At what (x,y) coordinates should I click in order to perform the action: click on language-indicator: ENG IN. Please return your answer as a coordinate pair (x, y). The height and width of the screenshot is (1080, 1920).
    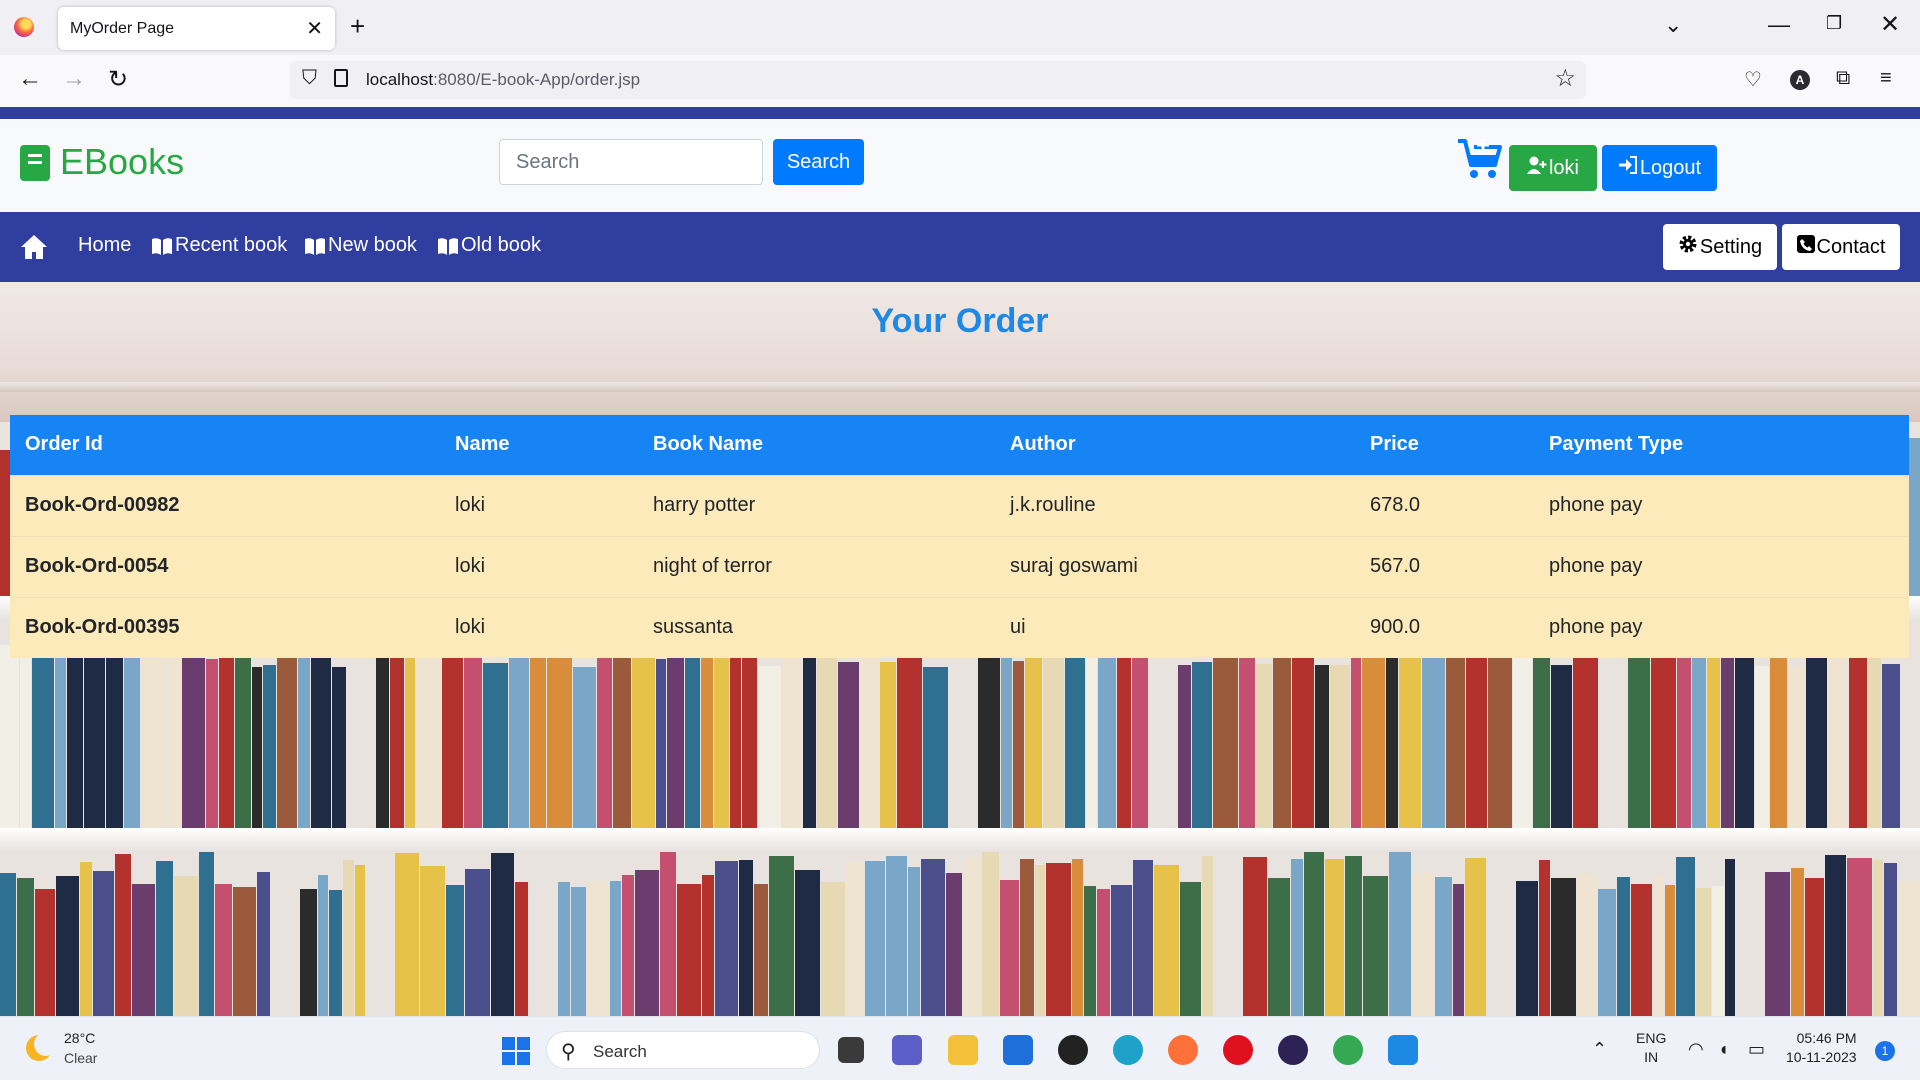
    Looking at the image, I should click on (1651, 1048).